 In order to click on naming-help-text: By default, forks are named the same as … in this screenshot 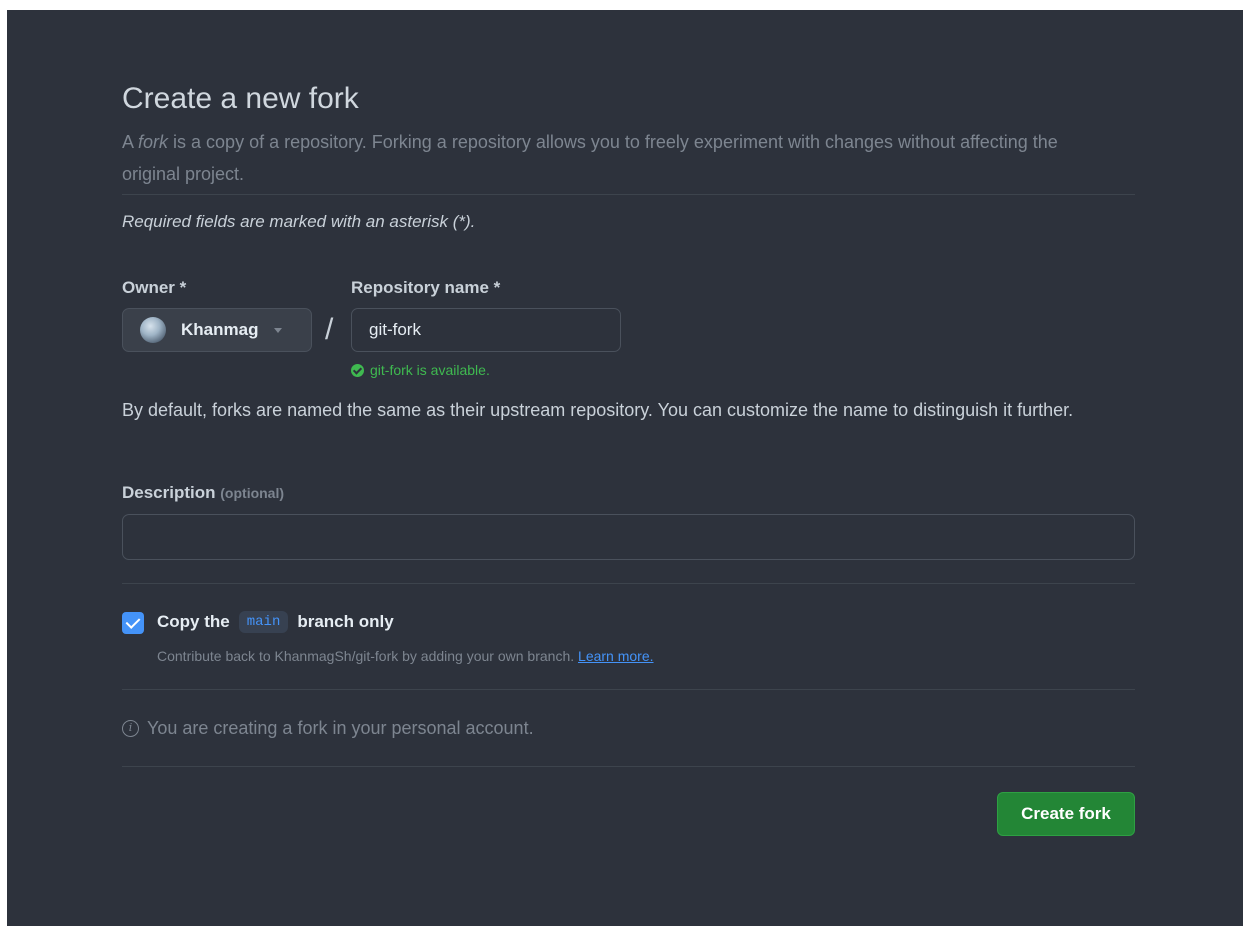, I will do `click(598, 410)`.